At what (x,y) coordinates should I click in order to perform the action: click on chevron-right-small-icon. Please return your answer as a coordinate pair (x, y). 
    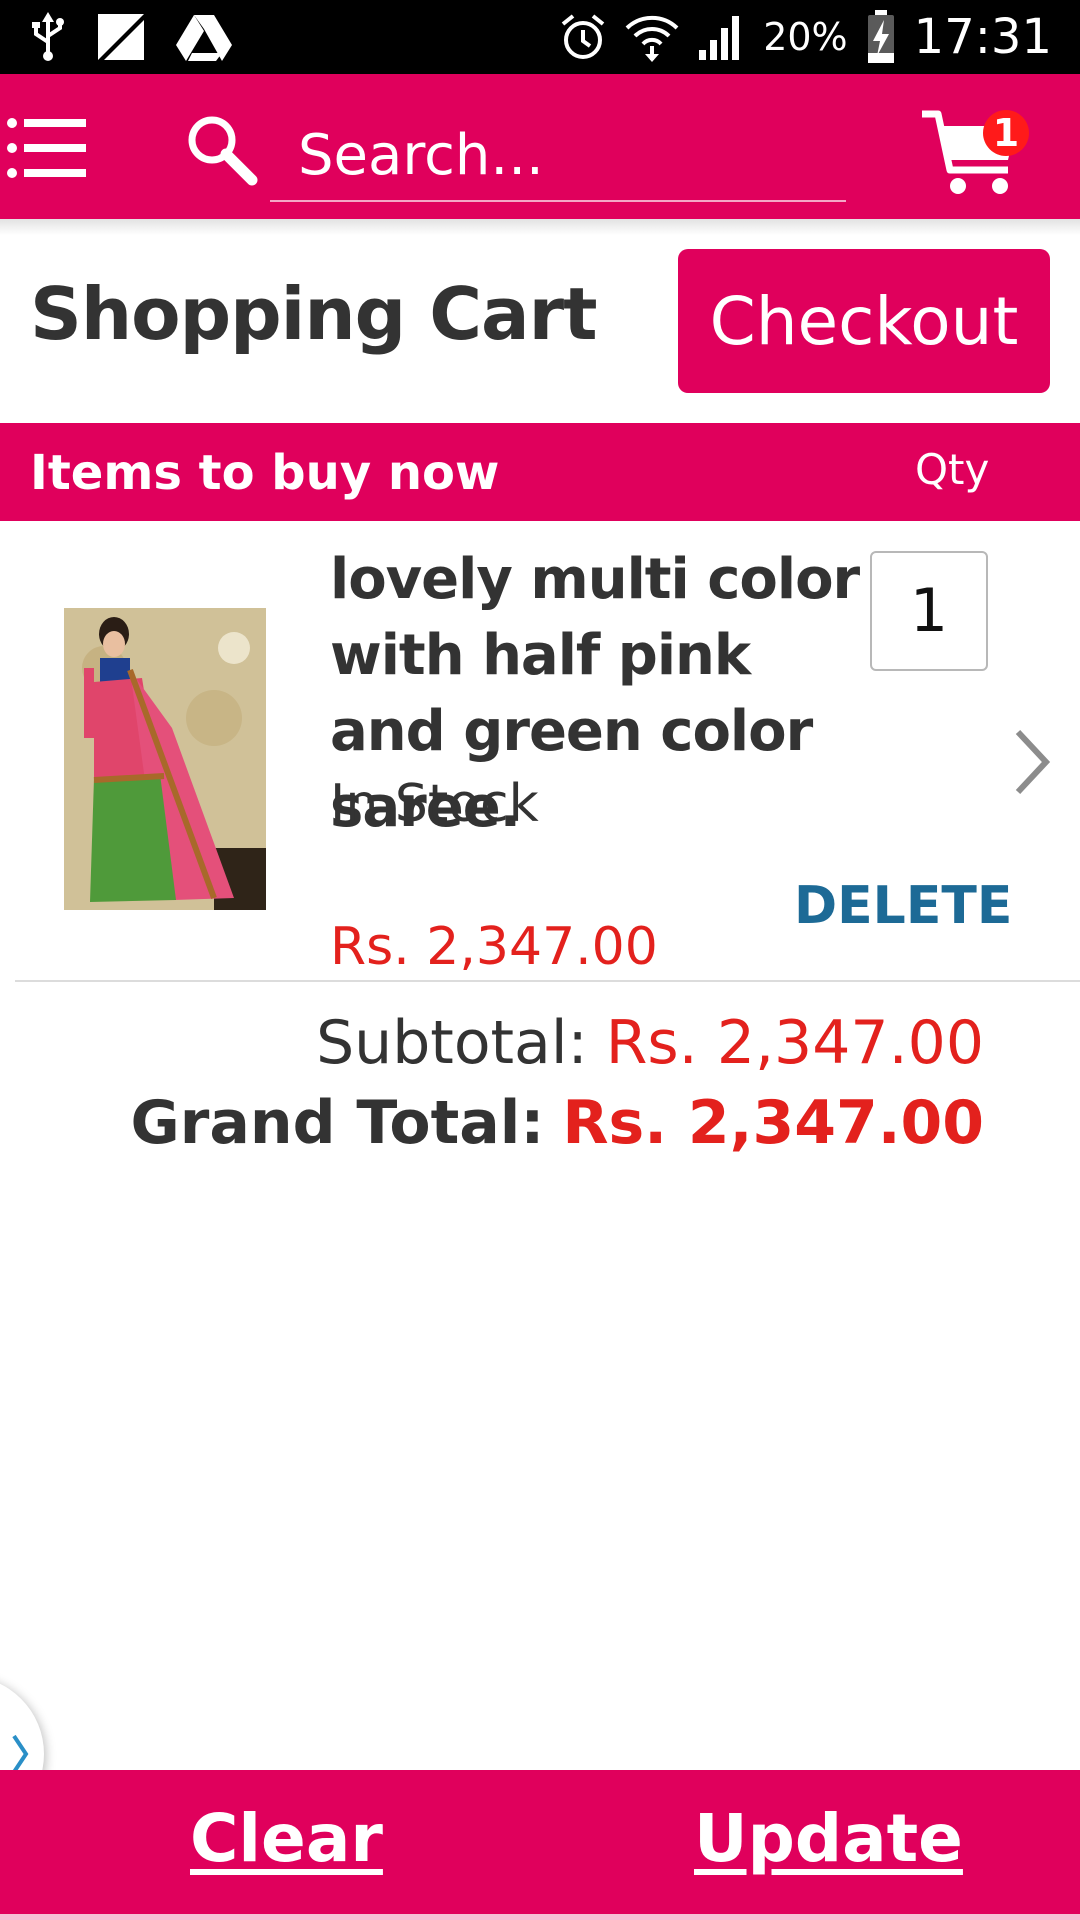
    Looking at the image, I should click on (20, 1754).